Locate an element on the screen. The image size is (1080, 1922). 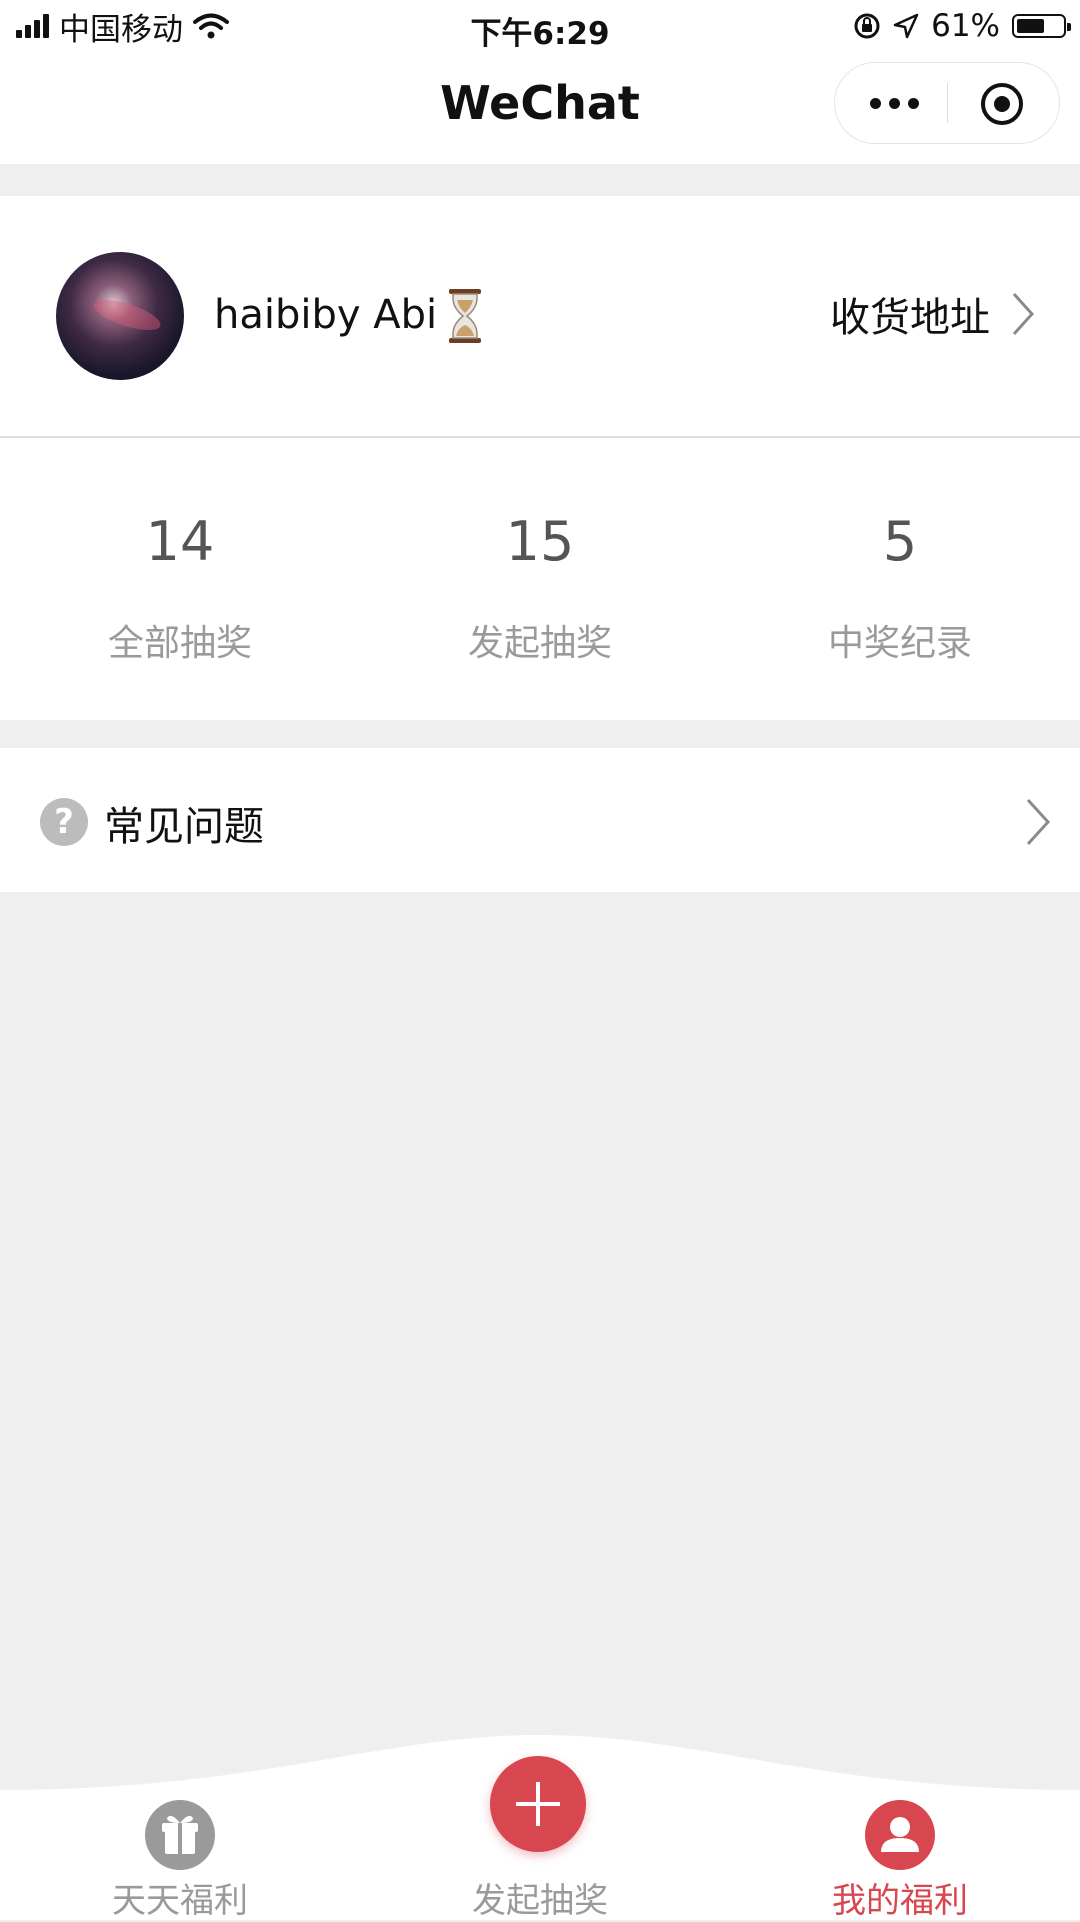
start-lottery-button is located at coordinates (538, 1804).